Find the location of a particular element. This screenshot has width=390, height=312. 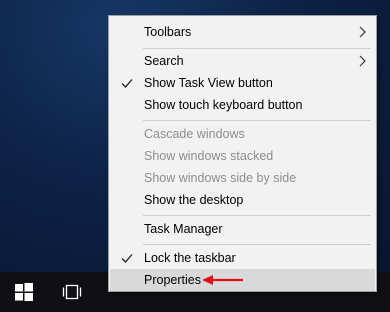

menu-item-label: Cascade windows is located at coordinates (194, 134).